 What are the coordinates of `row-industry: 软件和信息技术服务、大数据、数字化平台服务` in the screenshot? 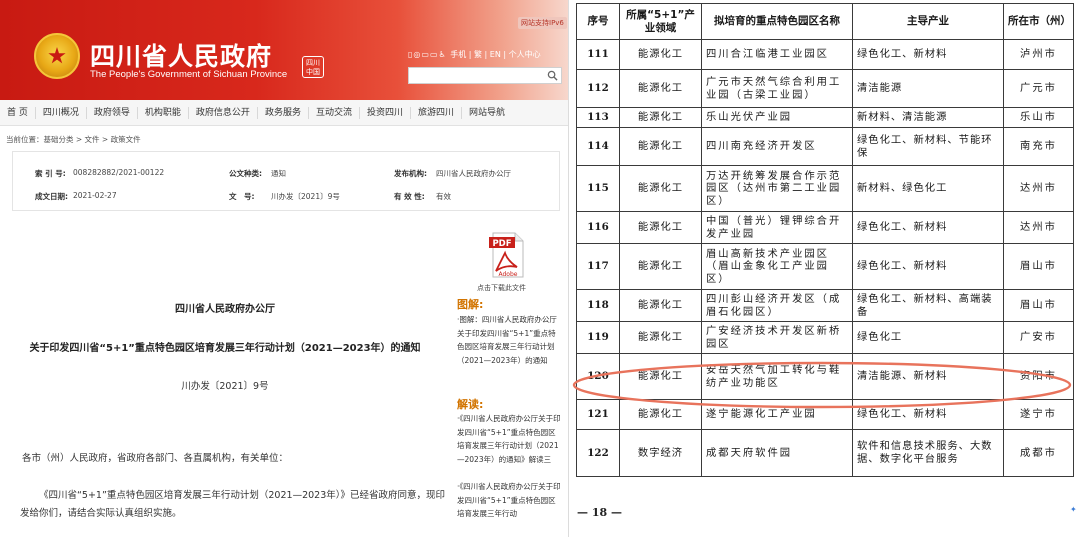 It's located at (928, 453).